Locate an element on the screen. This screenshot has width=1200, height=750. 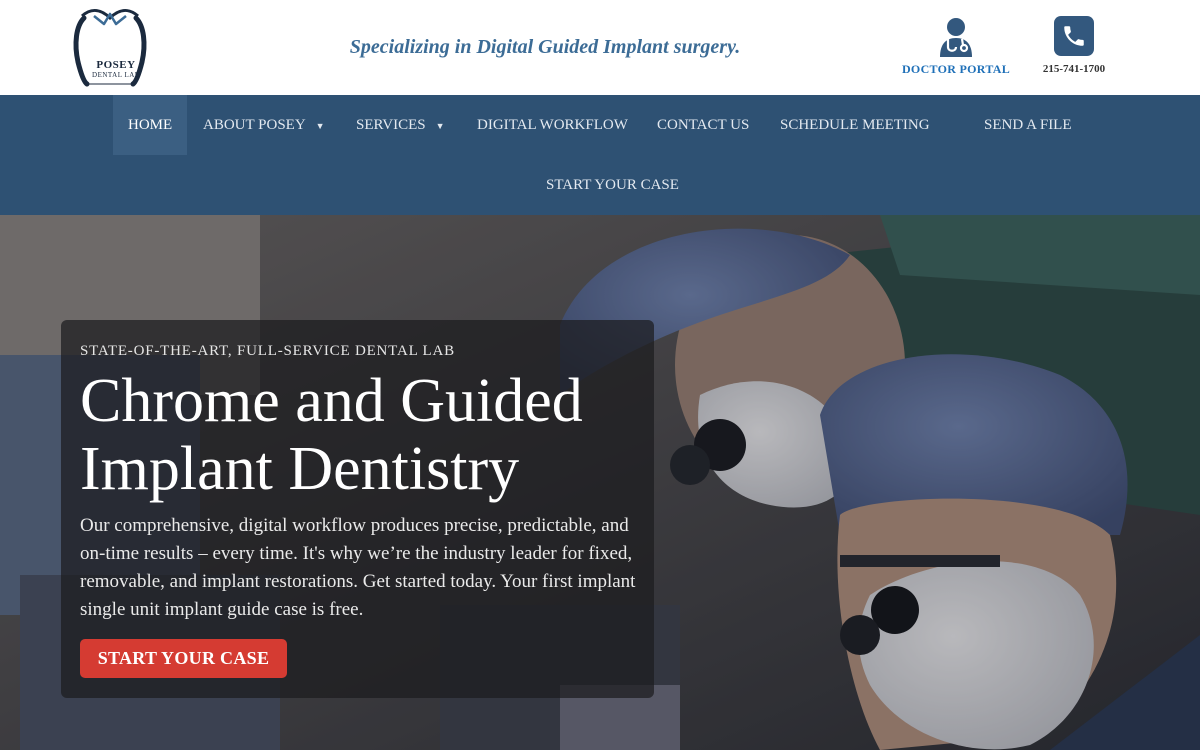
nav-home-label: HOME is located at coordinates (150, 125).